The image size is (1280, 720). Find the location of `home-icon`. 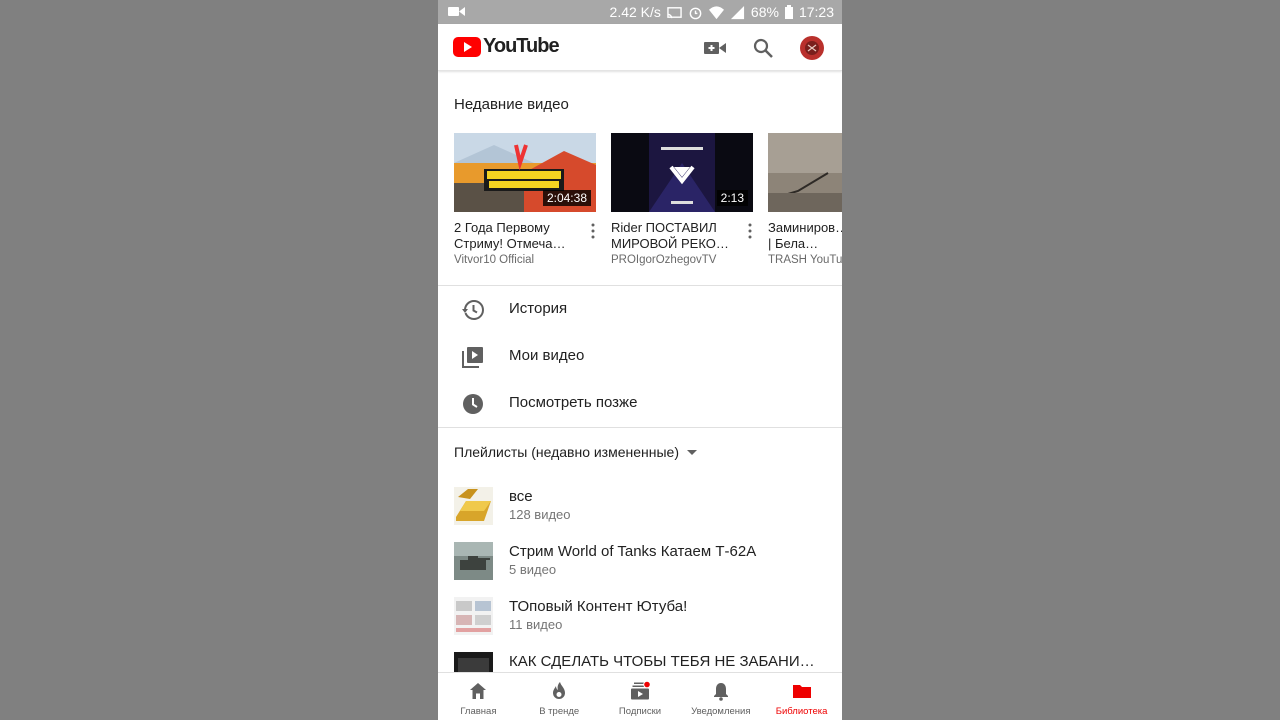

home-icon is located at coordinates (478, 691).